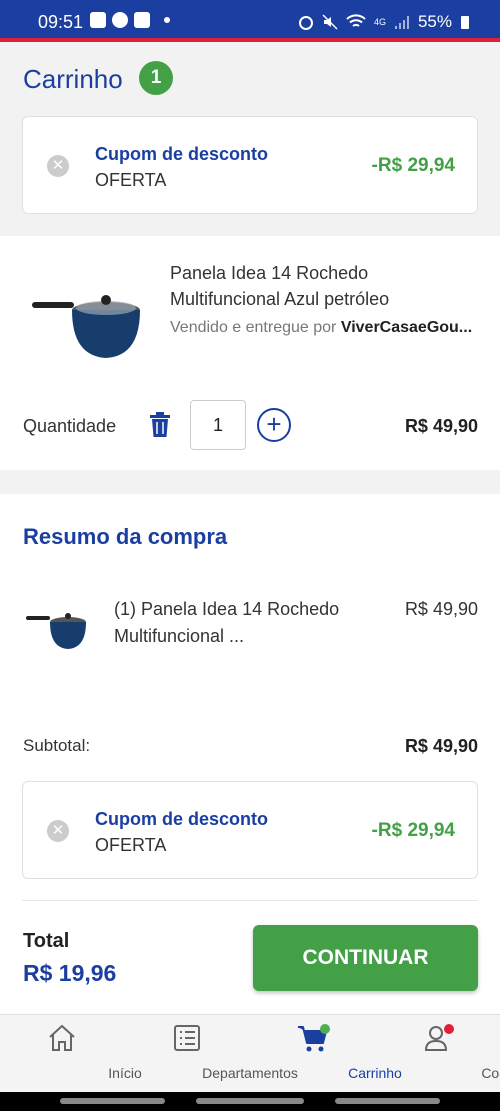 The image size is (500, 1111). What do you see at coordinates (131, 180) in the screenshot?
I see `coupon-code: OFERTA` at bounding box center [131, 180].